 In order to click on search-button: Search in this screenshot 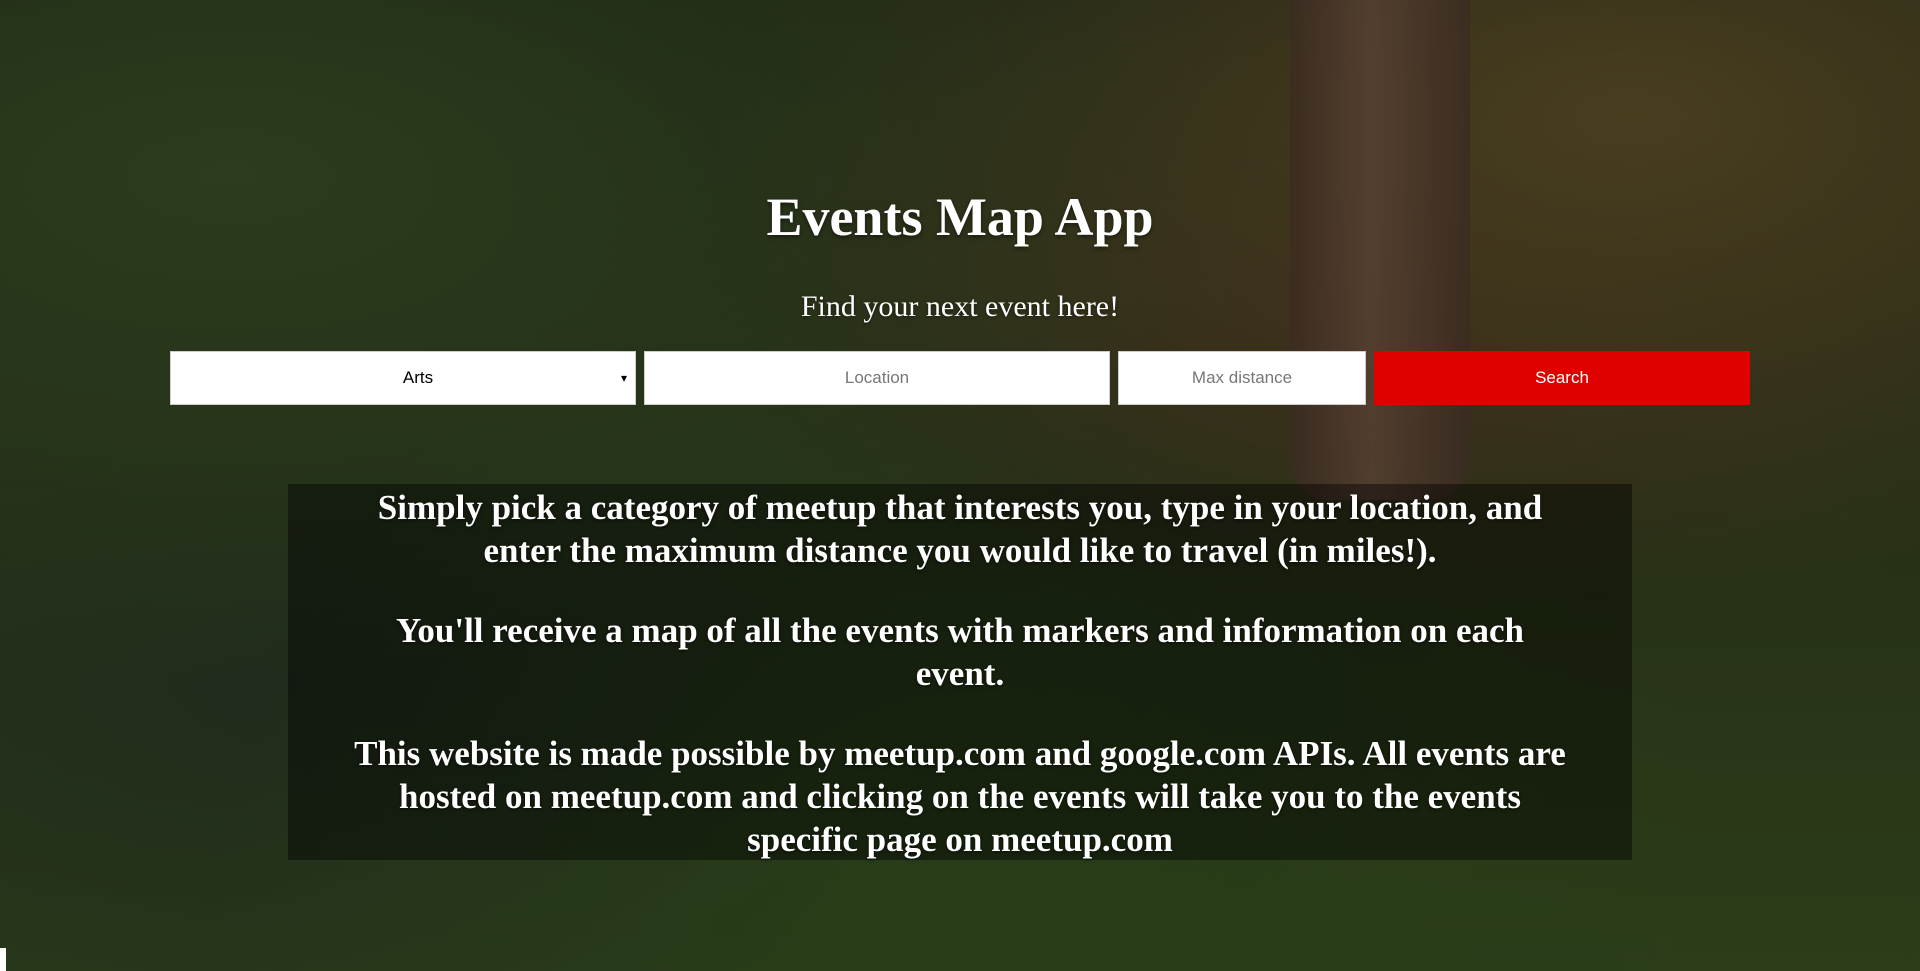, I will do `click(1562, 378)`.